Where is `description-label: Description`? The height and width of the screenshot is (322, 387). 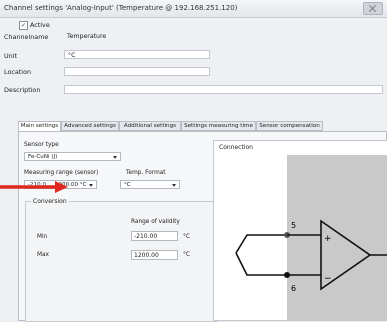 description-label: Description is located at coordinates (22, 90).